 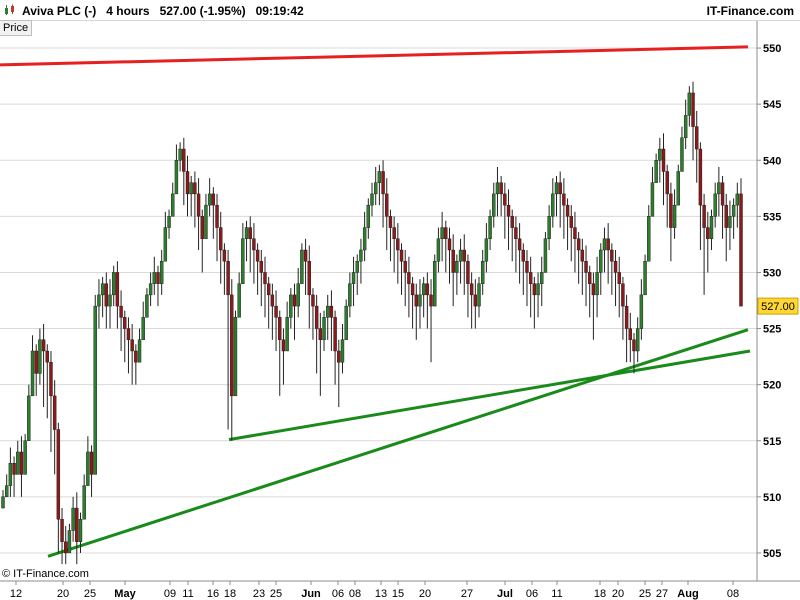 I want to click on x-tick-label: 25, so click(x=276, y=594).